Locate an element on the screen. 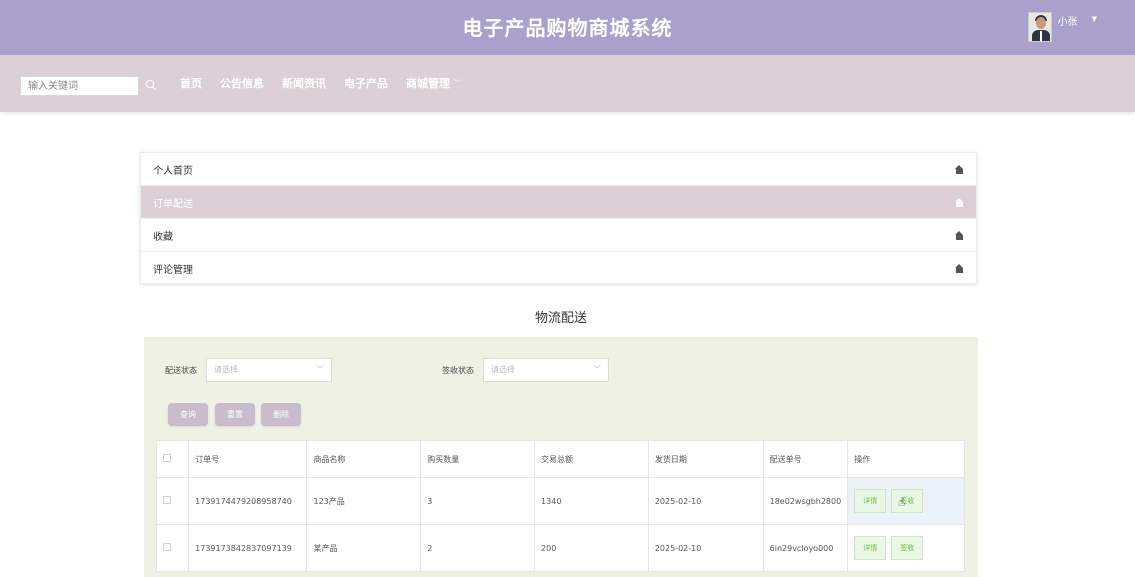 The width and height of the screenshot is (1135, 577). total-amount: 200 is located at coordinates (591, 548).